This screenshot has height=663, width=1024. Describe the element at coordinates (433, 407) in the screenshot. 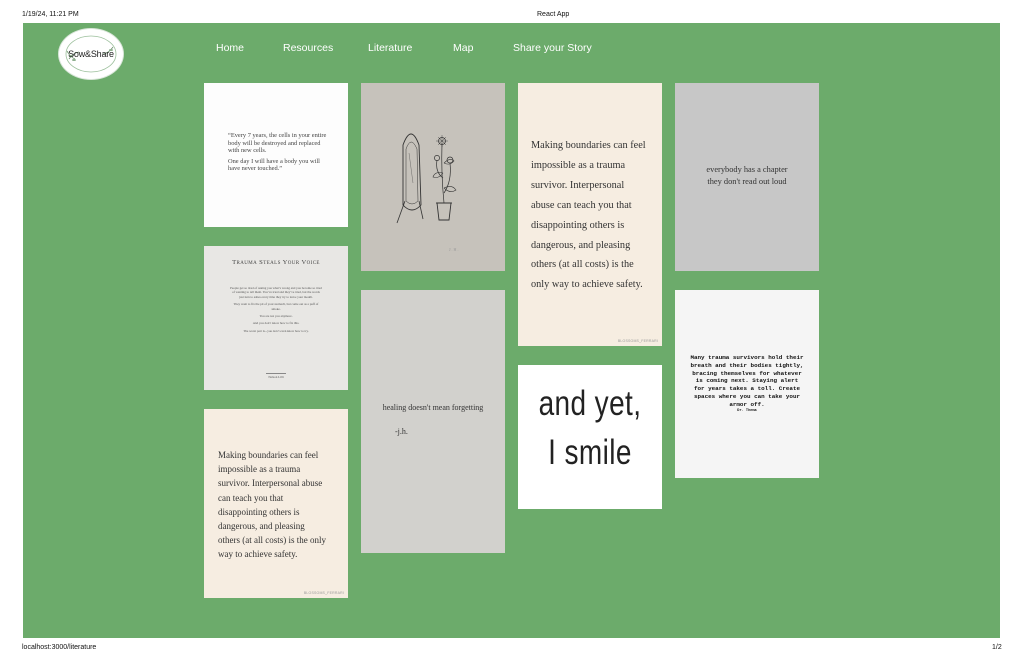

I see `healing-text: healing doesn't mean forgetting` at that location.